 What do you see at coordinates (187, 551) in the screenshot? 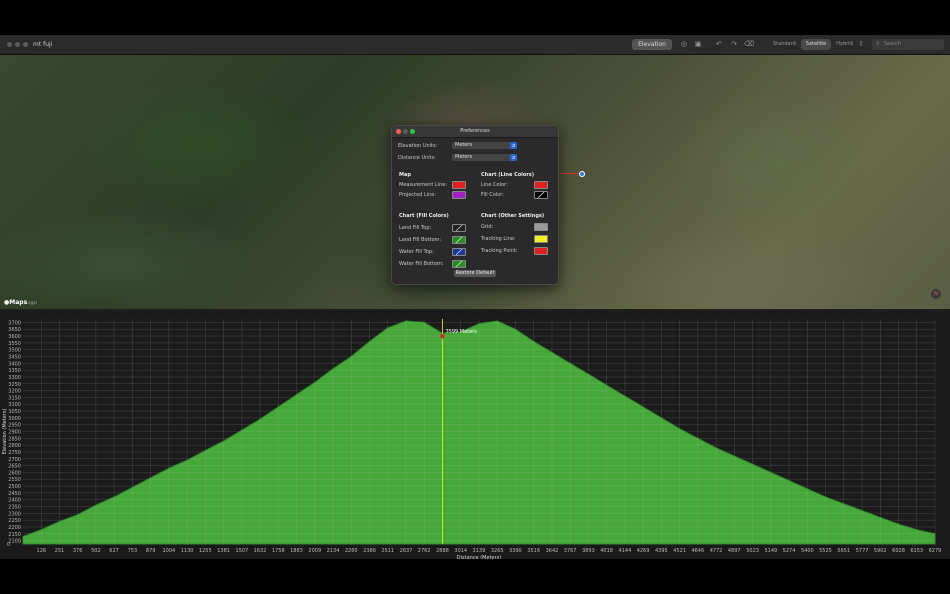
I see `x-tick-label: 1130` at bounding box center [187, 551].